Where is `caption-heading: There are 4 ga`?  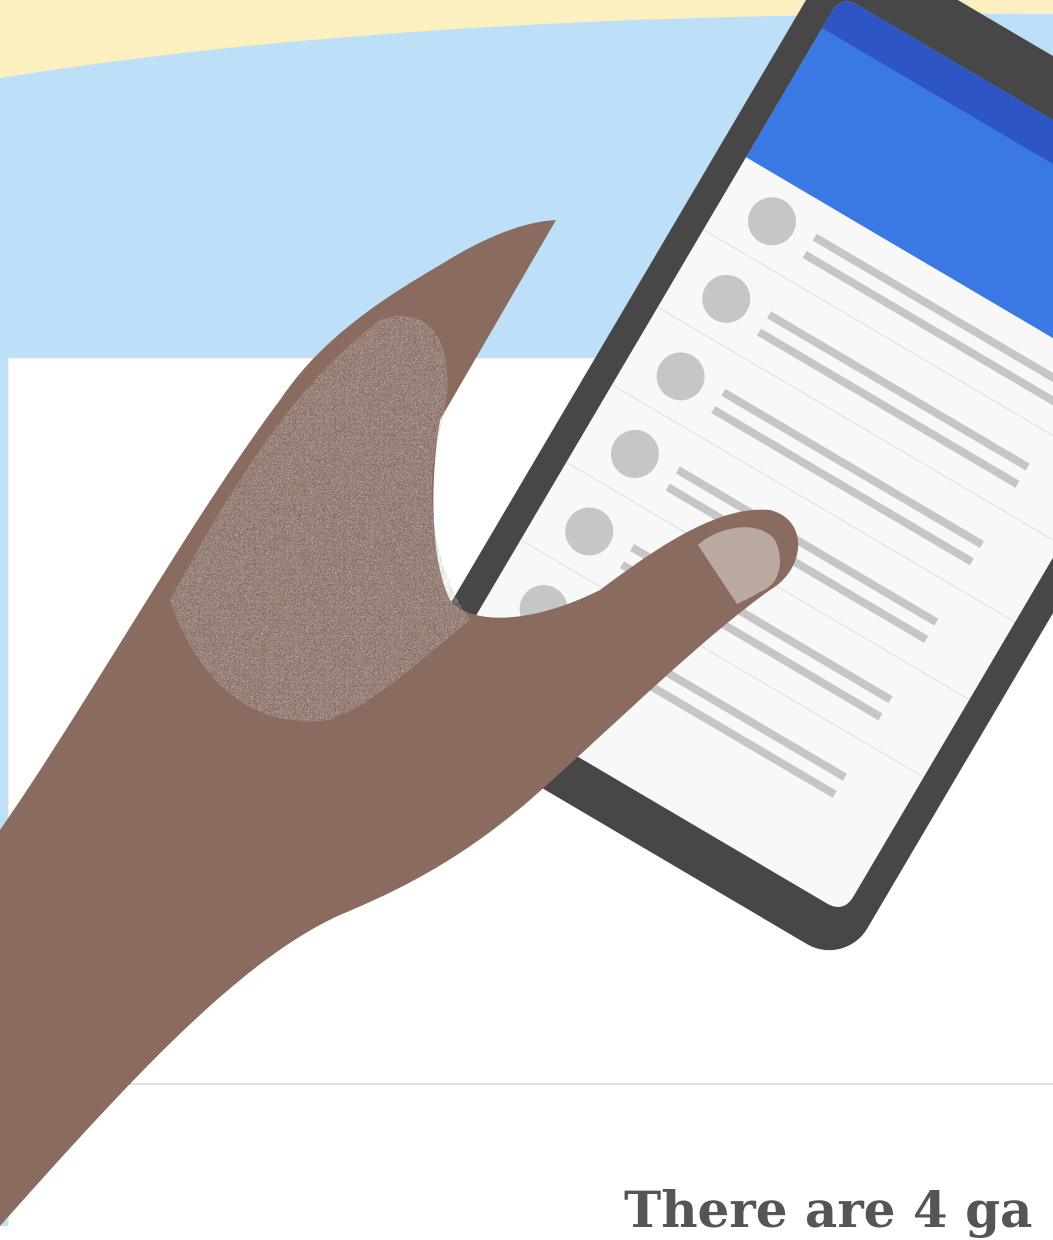
caption-heading: There are 4 ga is located at coordinates (828, 1209).